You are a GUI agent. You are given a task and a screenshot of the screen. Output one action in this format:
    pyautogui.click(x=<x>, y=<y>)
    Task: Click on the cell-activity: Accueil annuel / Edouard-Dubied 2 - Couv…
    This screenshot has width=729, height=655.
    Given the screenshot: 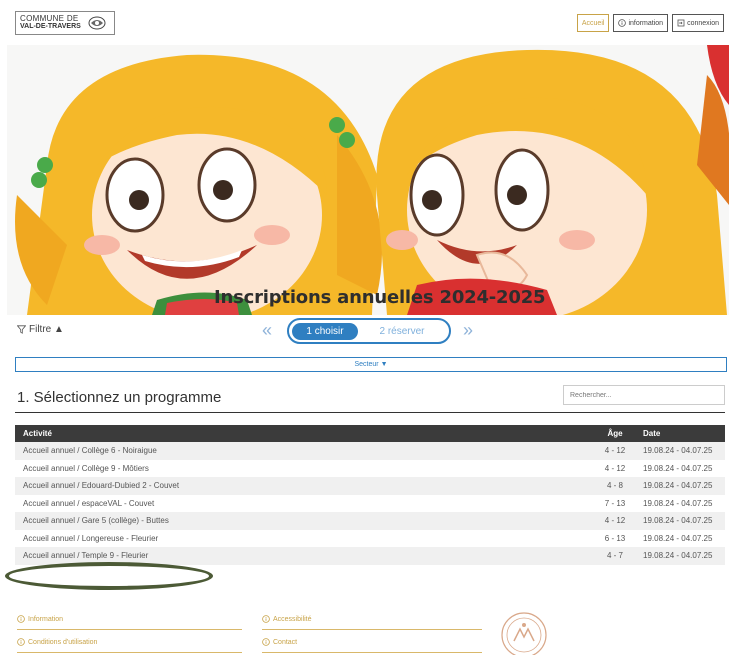 What is the action you would take?
    pyautogui.click(x=101, y=486)
    